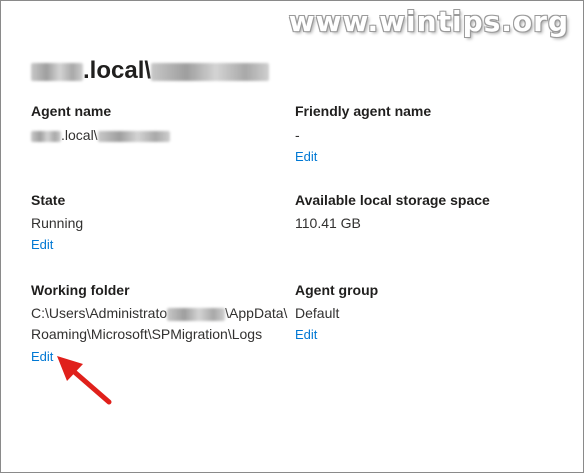 The height and width of the screenshot is (473, 584). I want to click on agent-name-value: .local\, so click(100, 135).